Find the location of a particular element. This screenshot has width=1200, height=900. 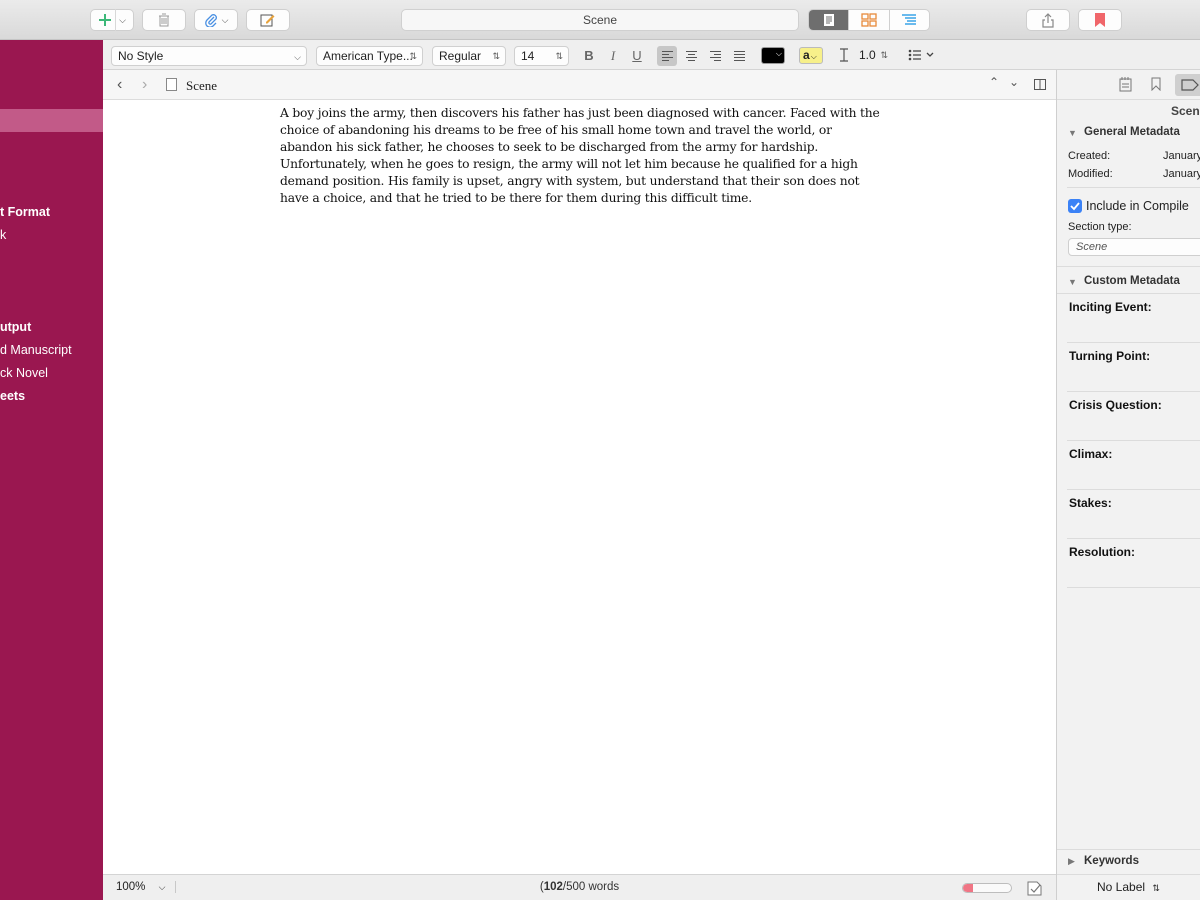

split-editor-icon is located at coordinates (1040, 84).